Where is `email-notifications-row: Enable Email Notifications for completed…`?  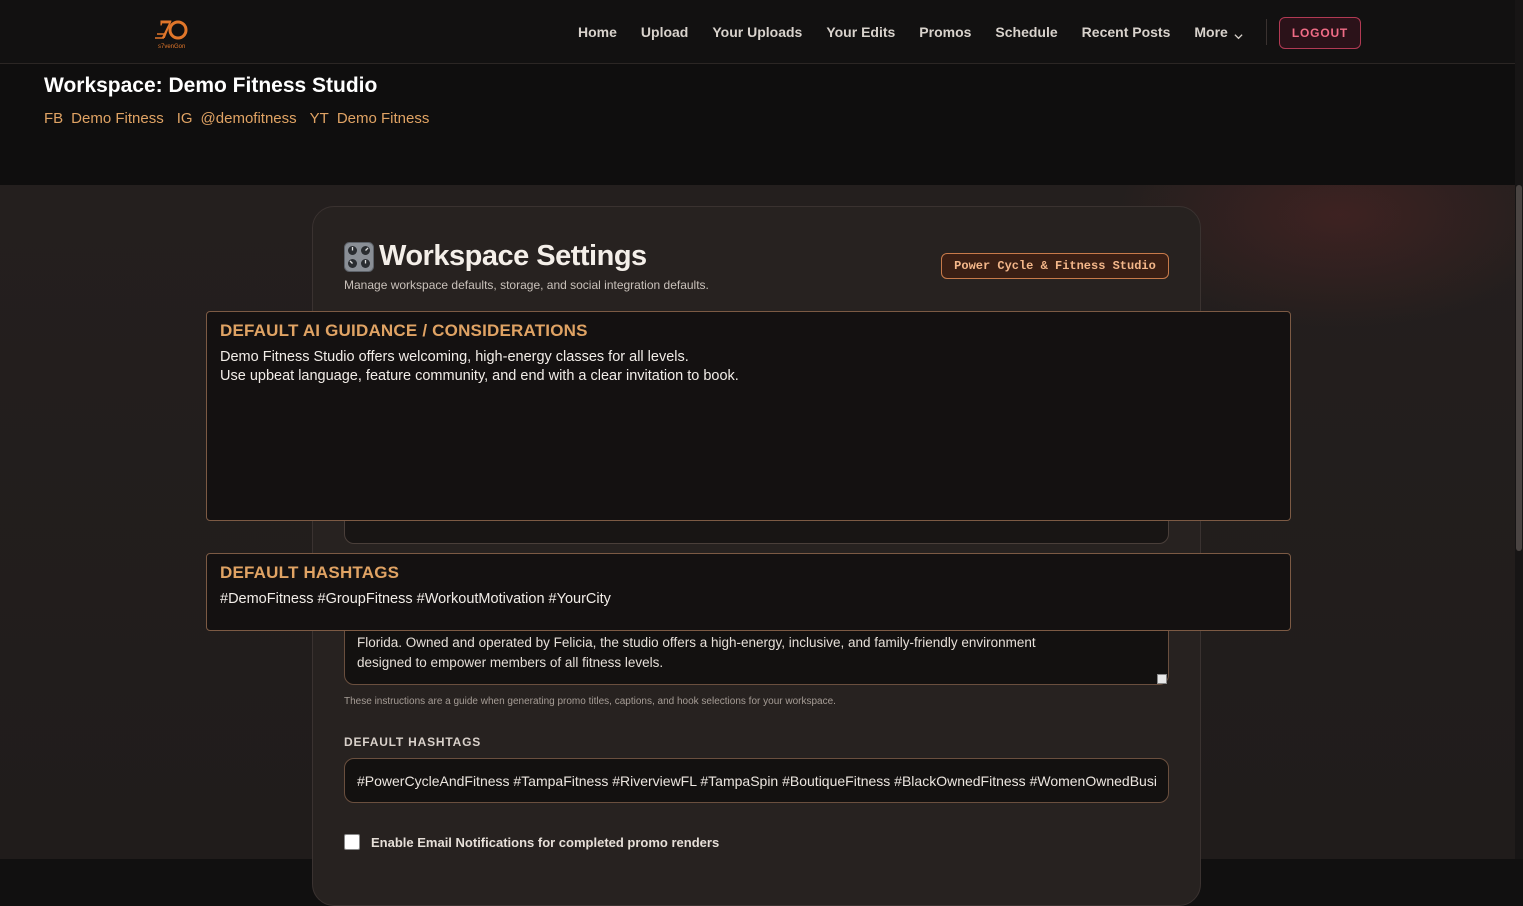 email-notifications-row: Enable Email Notifications for completed… is located at coordinates (531, 842).